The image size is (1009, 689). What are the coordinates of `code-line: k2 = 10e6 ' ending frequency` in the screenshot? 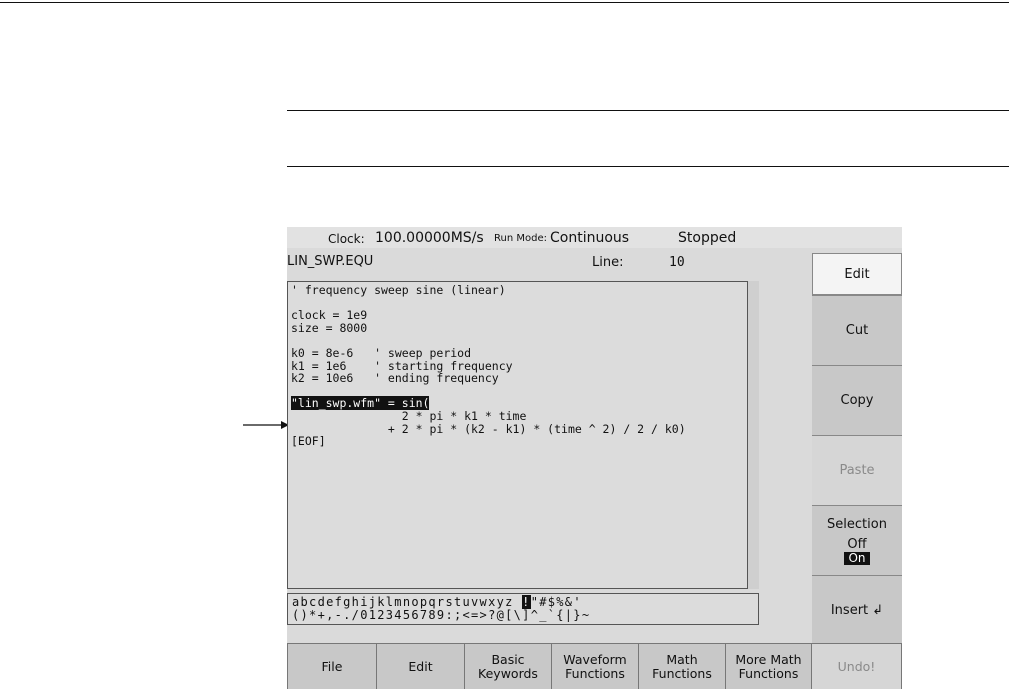 It's located at (395, 378).